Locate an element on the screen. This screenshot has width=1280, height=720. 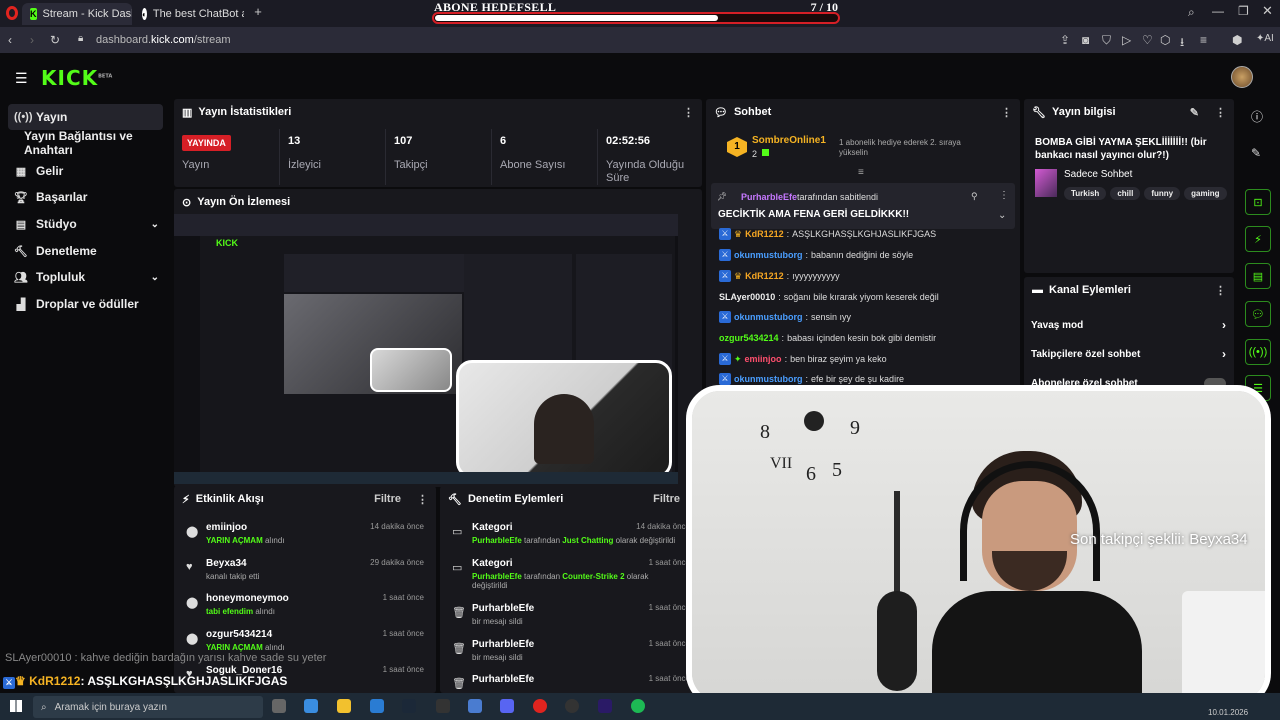
url-field: dashboard.kick.com/stream is located at coordinates (163, 40).